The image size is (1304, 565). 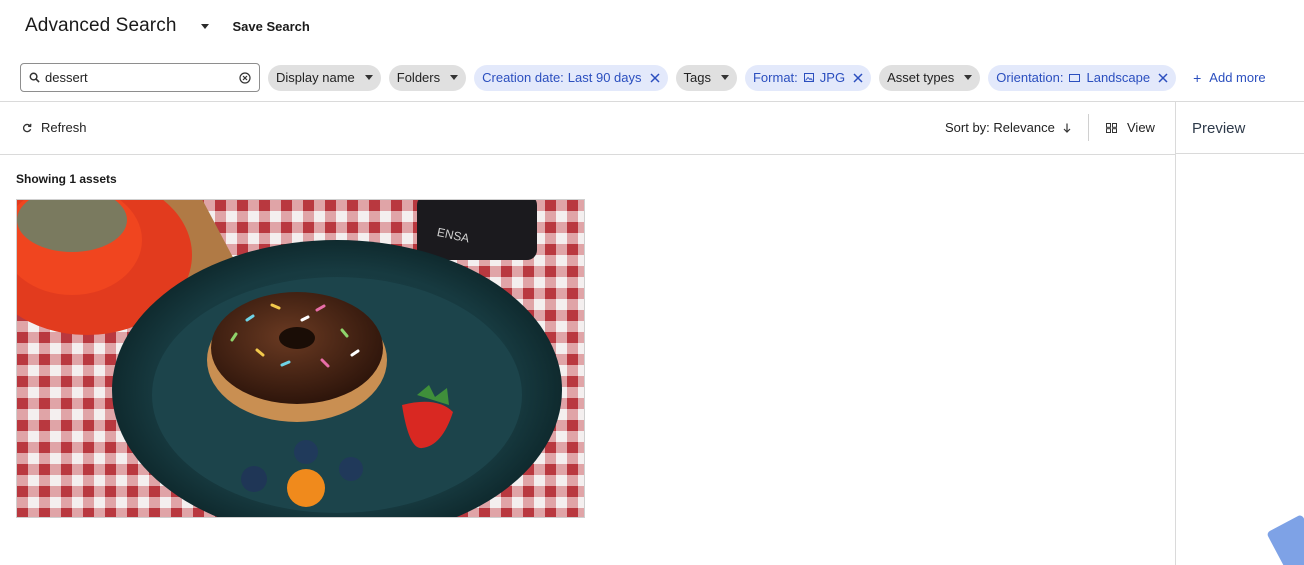 I want to click on filter-label: Tags, so click(x=697, y=77).